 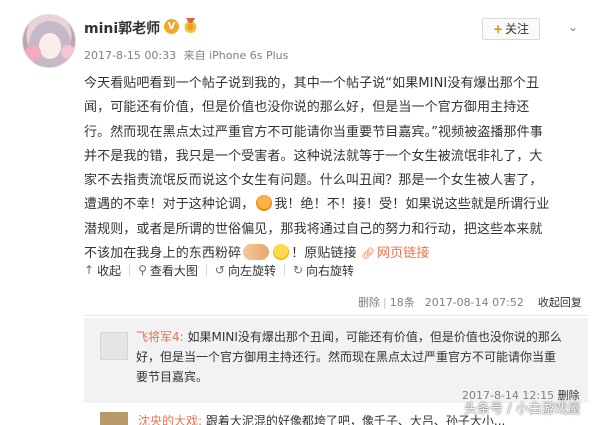 I want to click on avatar, so click(x=49, y=41).